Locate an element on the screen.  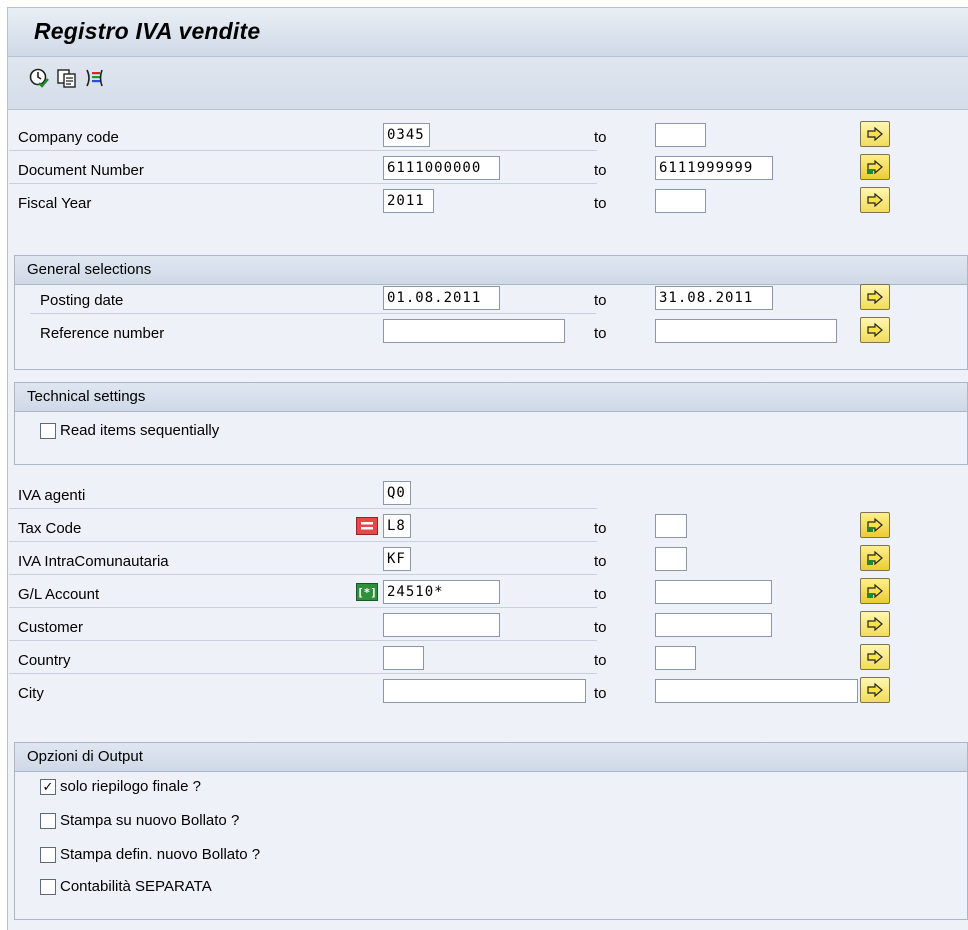
get-variant-icon is located at coordinates (67, 78).